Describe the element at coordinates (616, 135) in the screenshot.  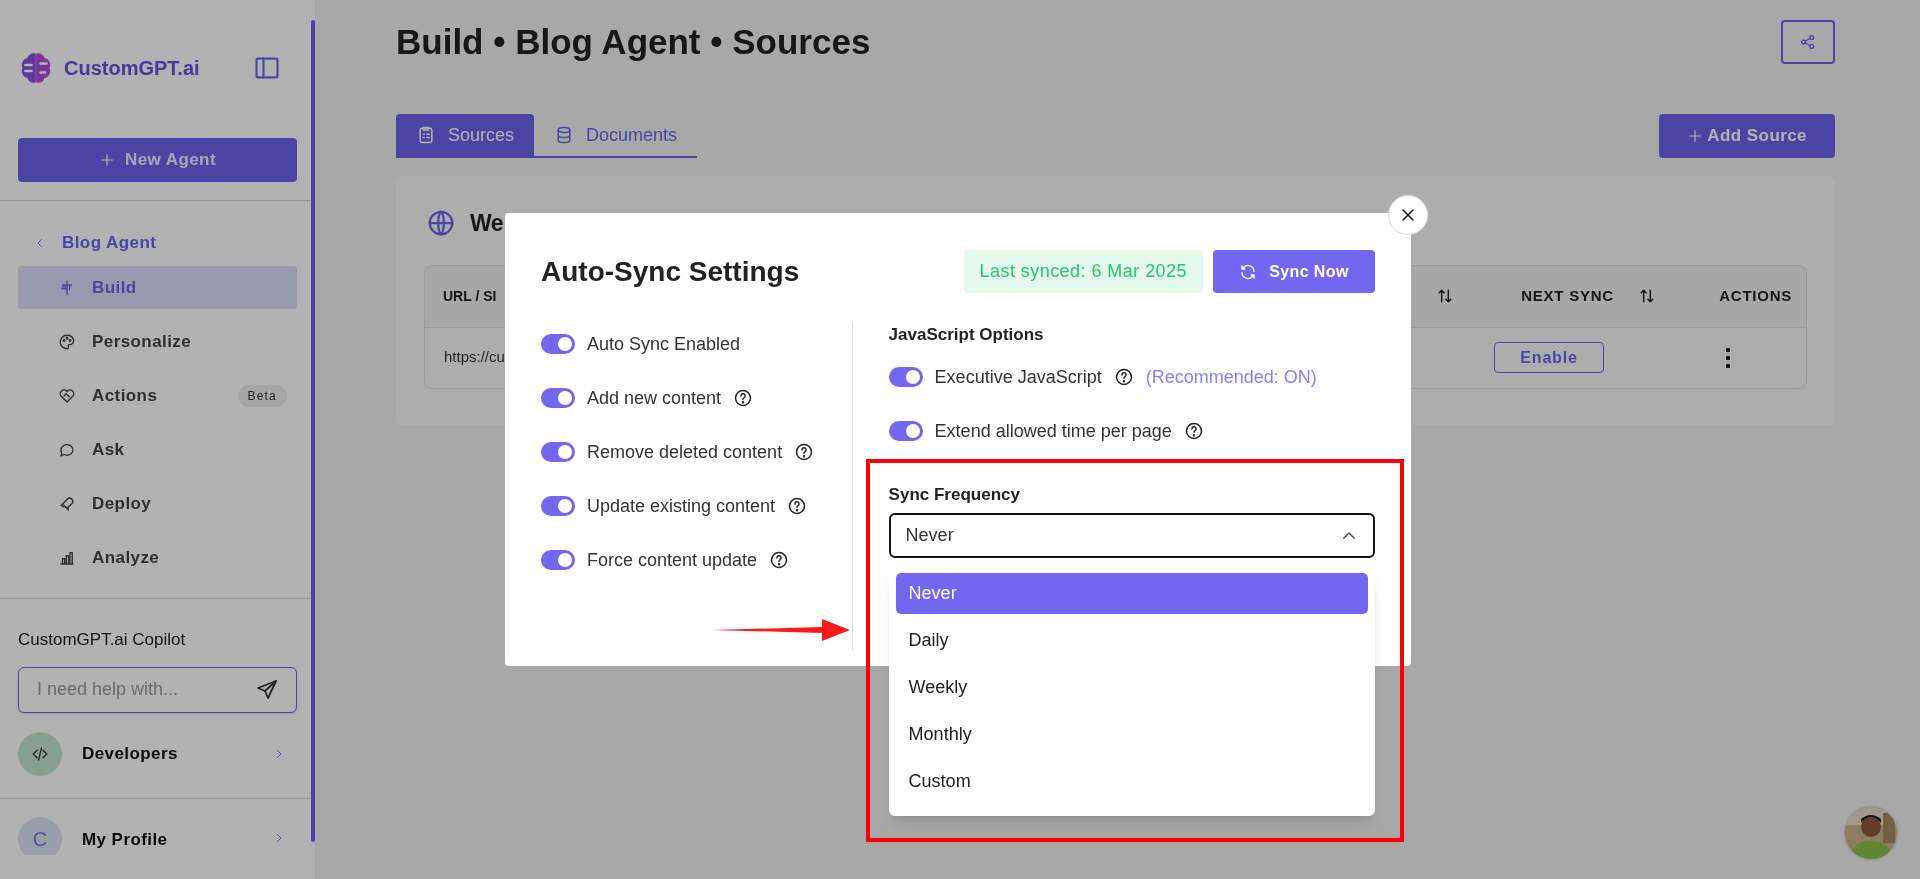
I see `tab: Documents` at that location.